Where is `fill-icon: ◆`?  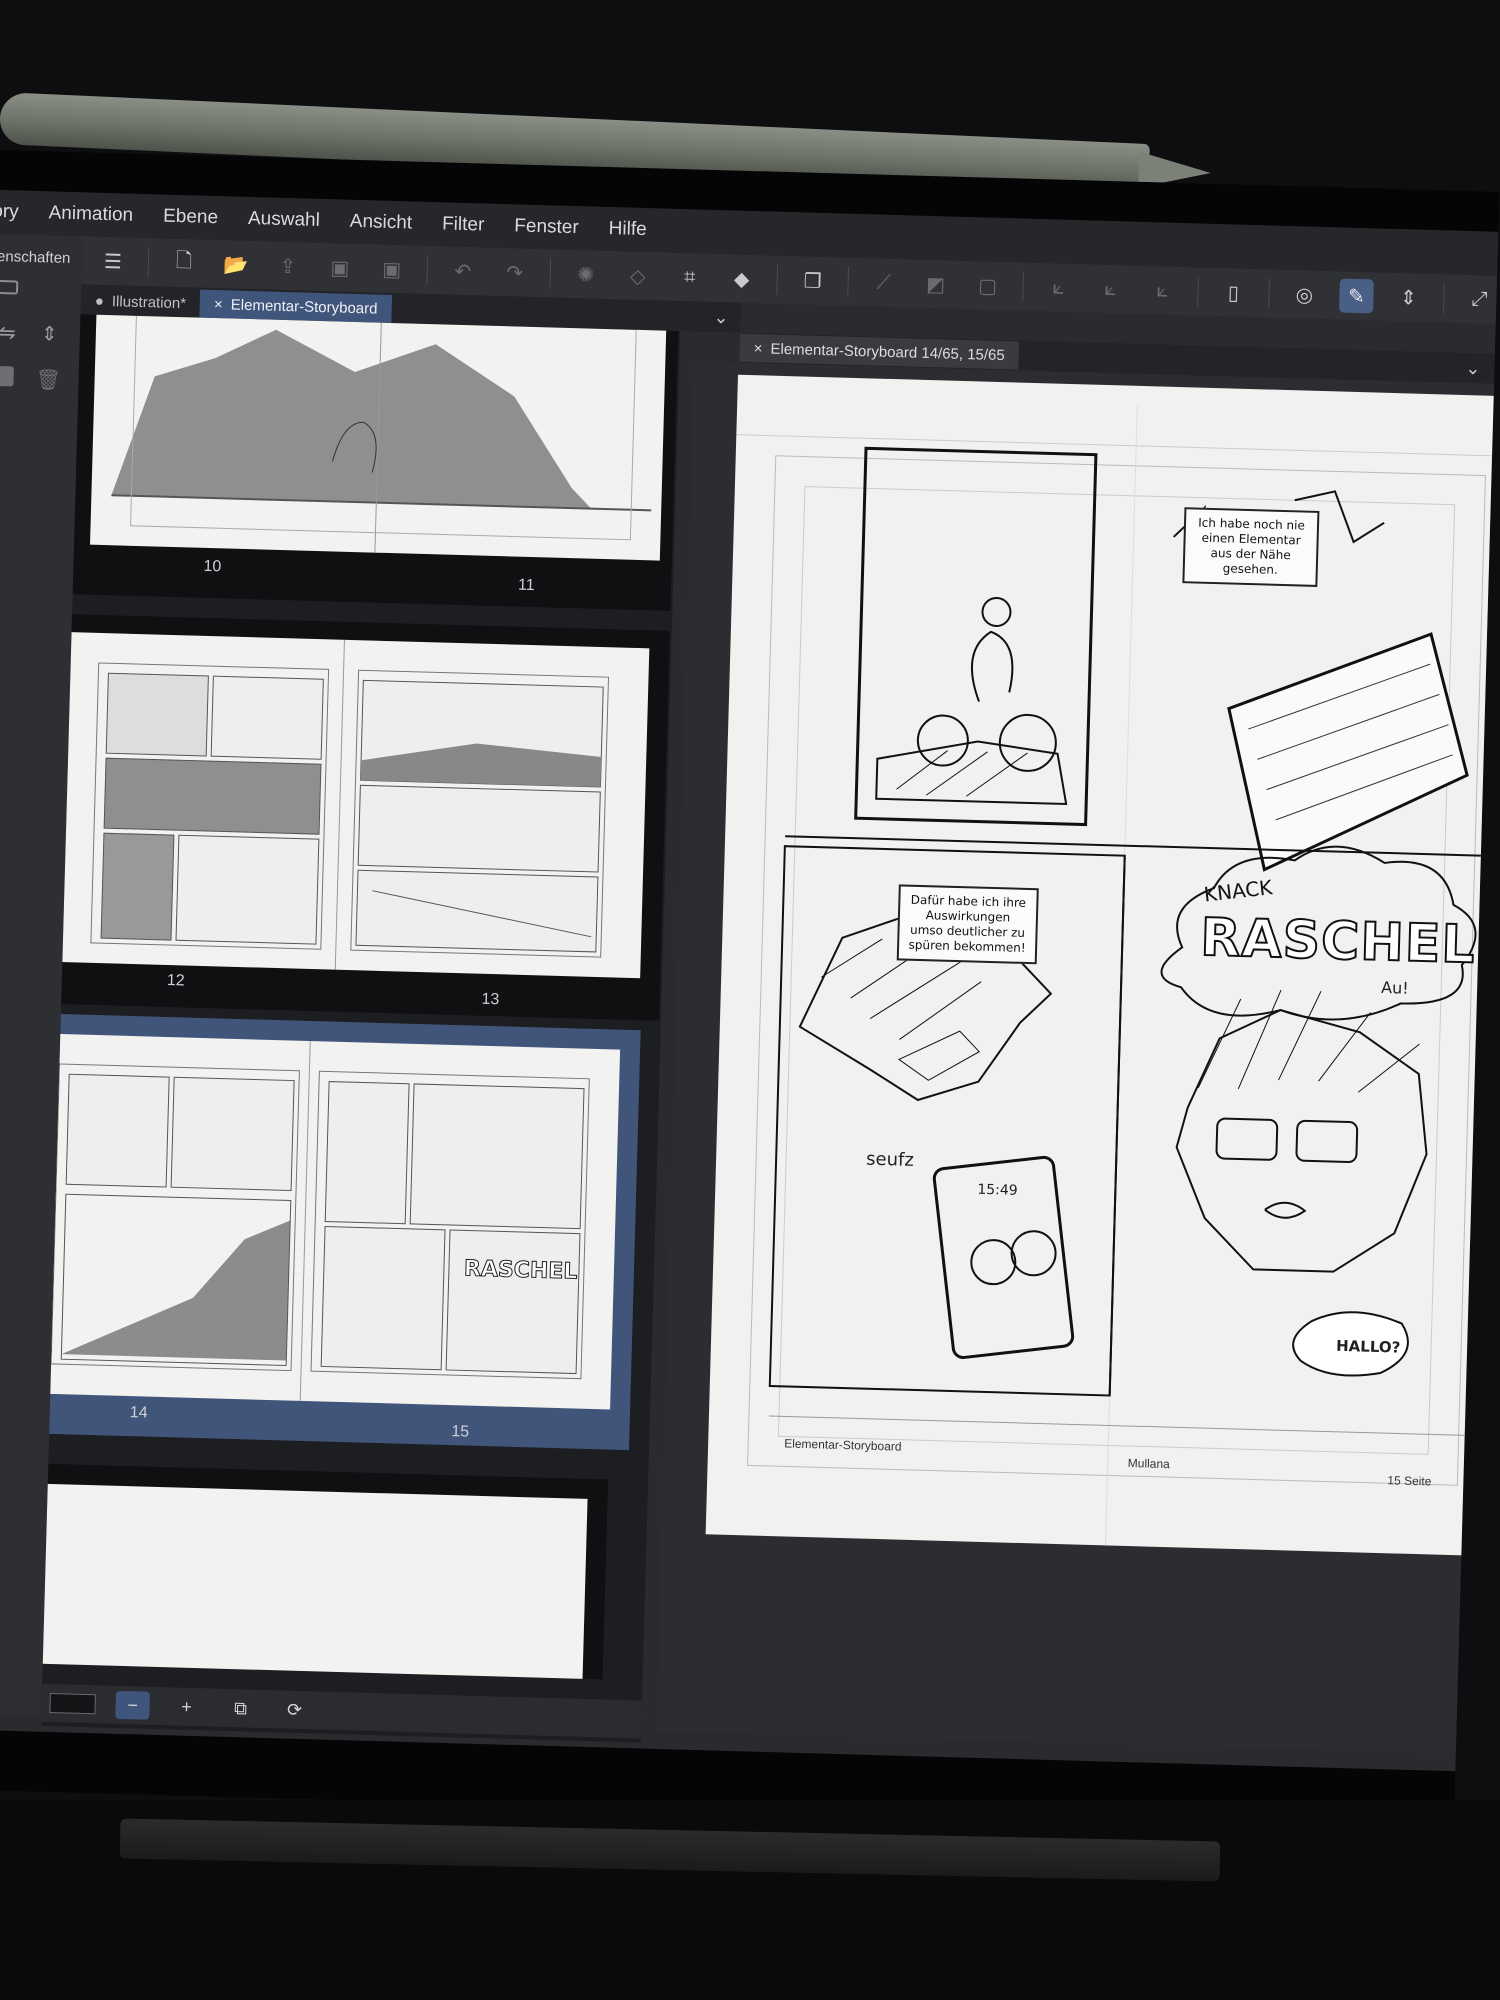
fill-icon: ◆ is located at coordinates (741, 278).